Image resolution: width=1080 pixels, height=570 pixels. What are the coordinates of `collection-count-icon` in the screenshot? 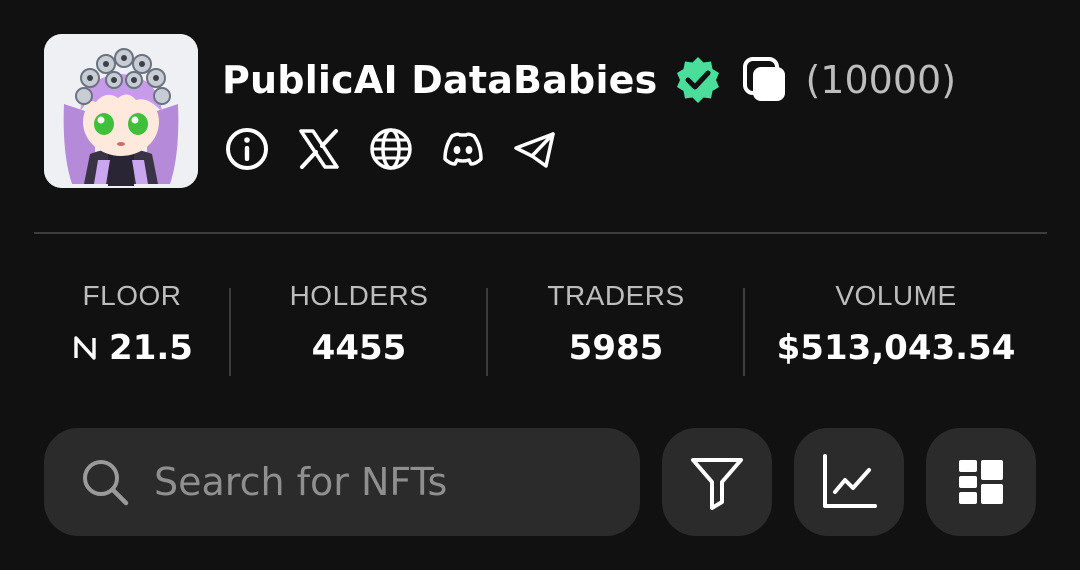 It's located at (765, 80).